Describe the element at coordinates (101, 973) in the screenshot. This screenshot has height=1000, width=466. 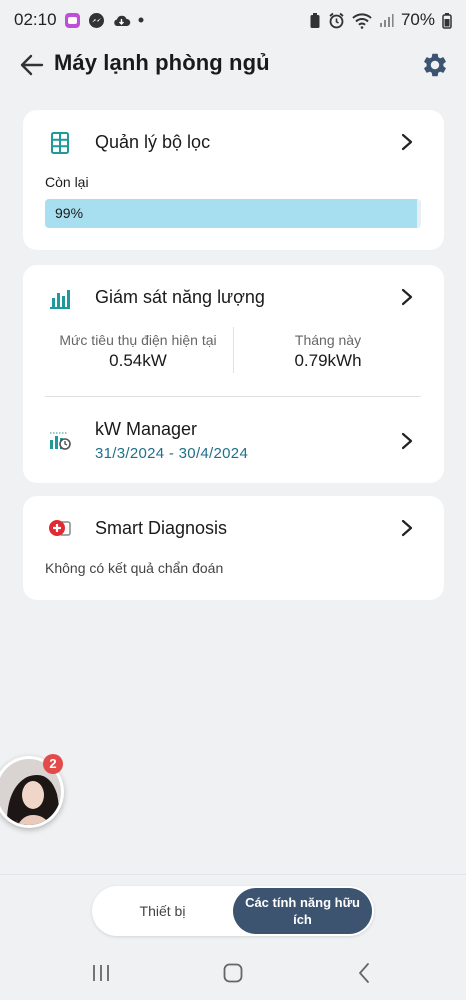
I see `recent-apps-icon` at that location.